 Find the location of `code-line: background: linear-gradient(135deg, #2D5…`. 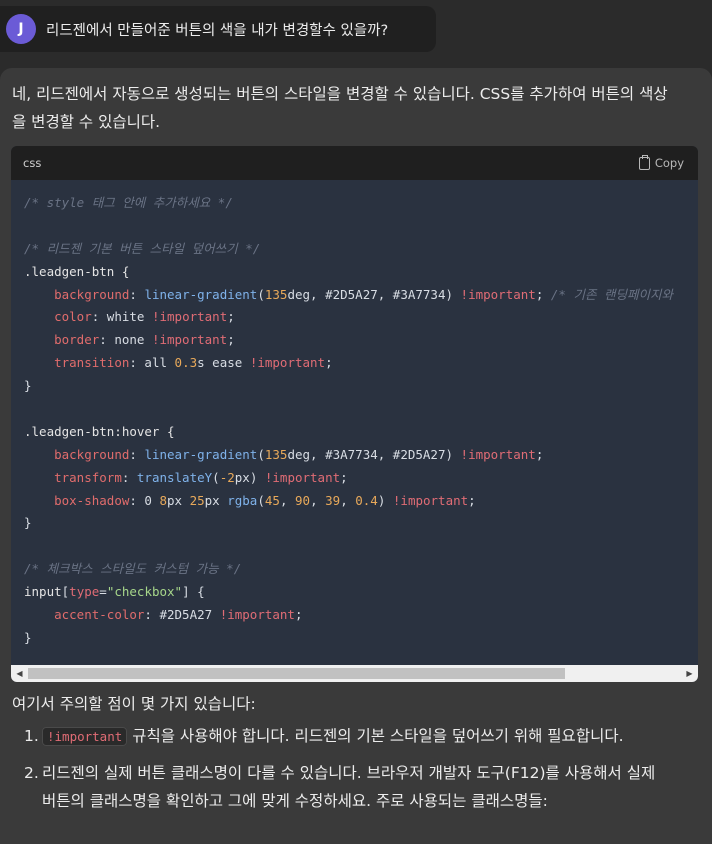

code-line: background: linear-gradient(135deg, #2D5… is located at coordinates (367, 294).